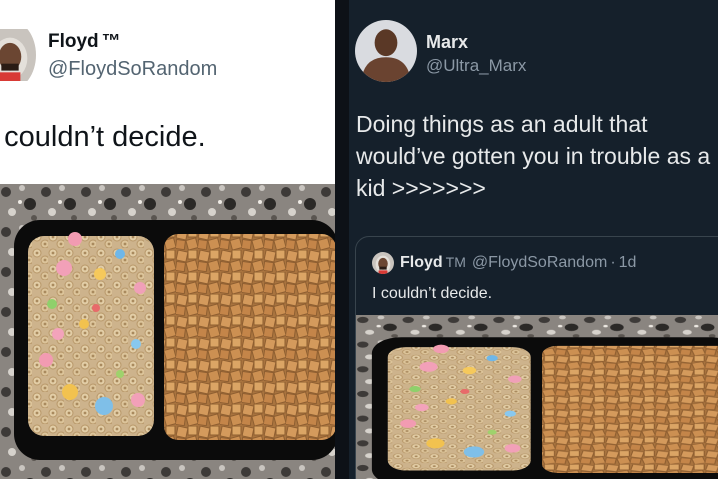  What do you see at coordinates (342, 239) in the screenshot?
I see `divider` at bounding box center [342, 239].